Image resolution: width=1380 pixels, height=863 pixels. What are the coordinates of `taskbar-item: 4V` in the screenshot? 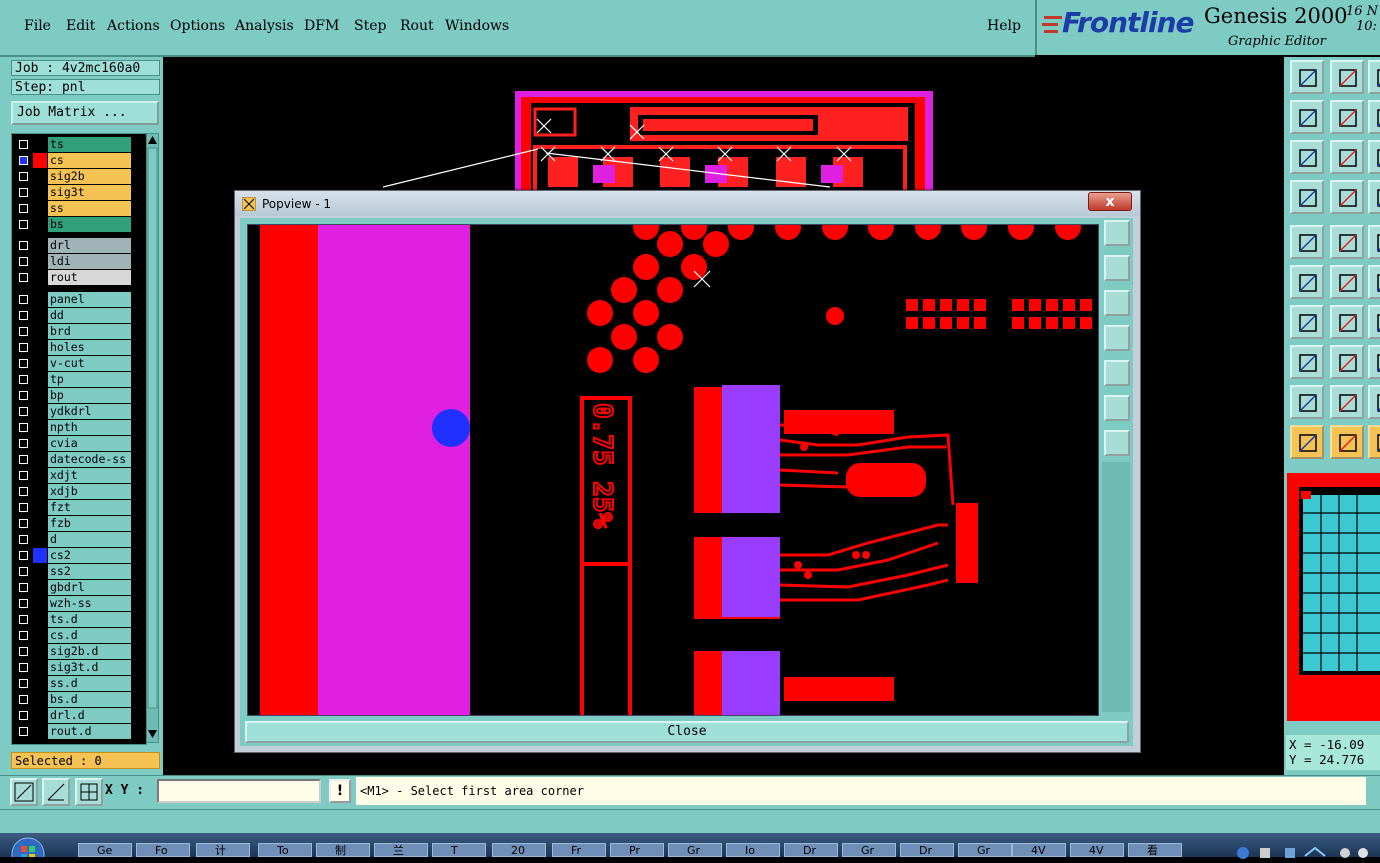 It's located at (1097, 850).